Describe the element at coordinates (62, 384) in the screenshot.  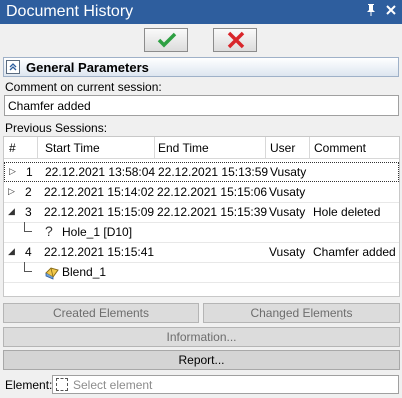
I see `select-element-icon` at that location.